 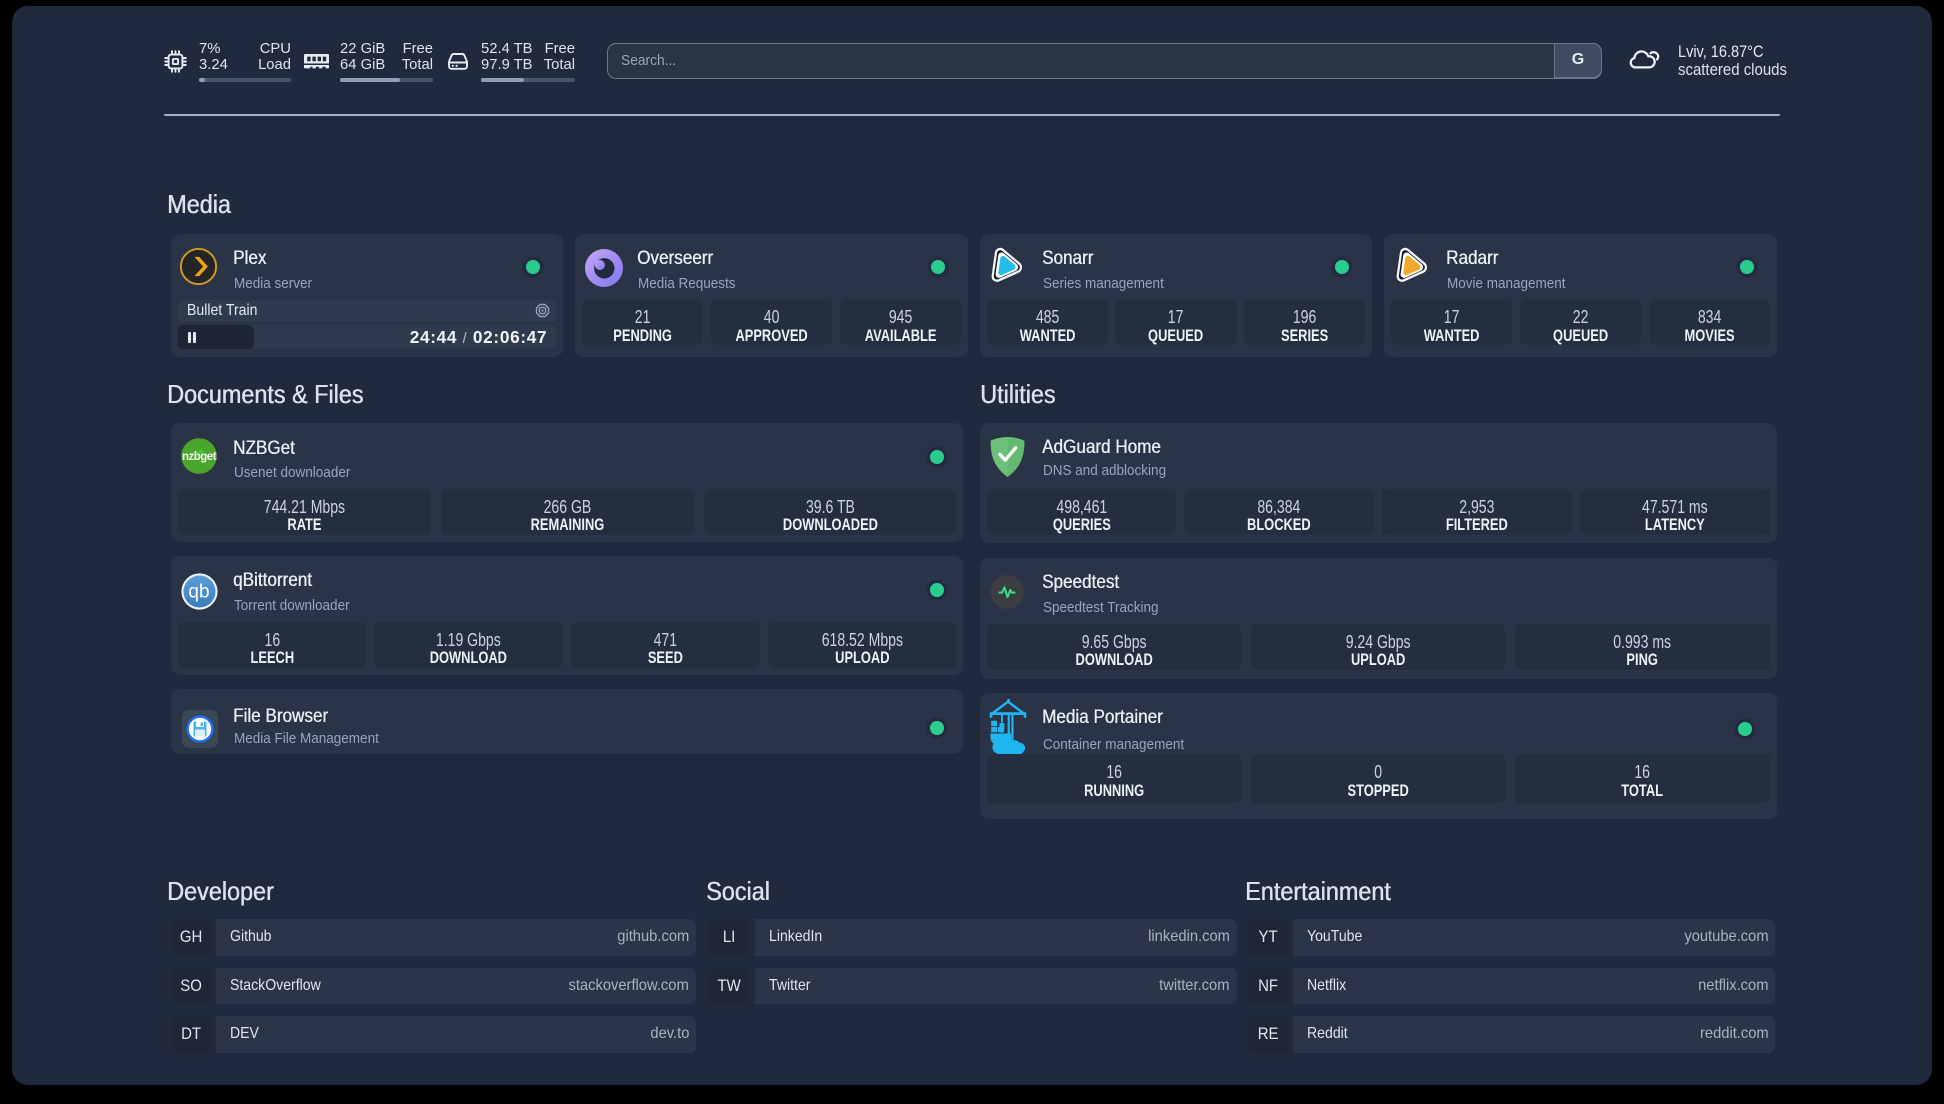 I want to click on svg-text: nzbget, so click(x=199, y=457).